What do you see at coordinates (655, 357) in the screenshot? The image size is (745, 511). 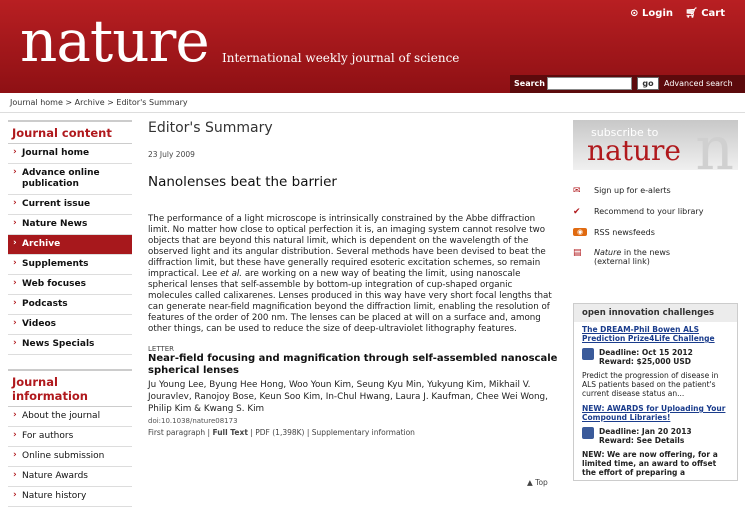 I see `challenge-deadline-1: Deadline: Oct 15 2012 Reward: $25,000 USD` at bounding box center [655, 357].